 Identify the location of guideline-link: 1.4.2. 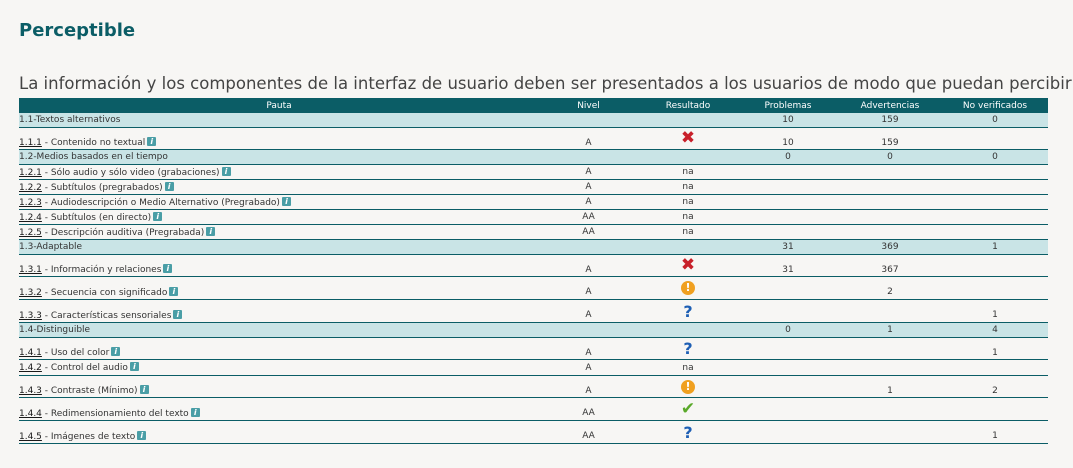
(30, 368).